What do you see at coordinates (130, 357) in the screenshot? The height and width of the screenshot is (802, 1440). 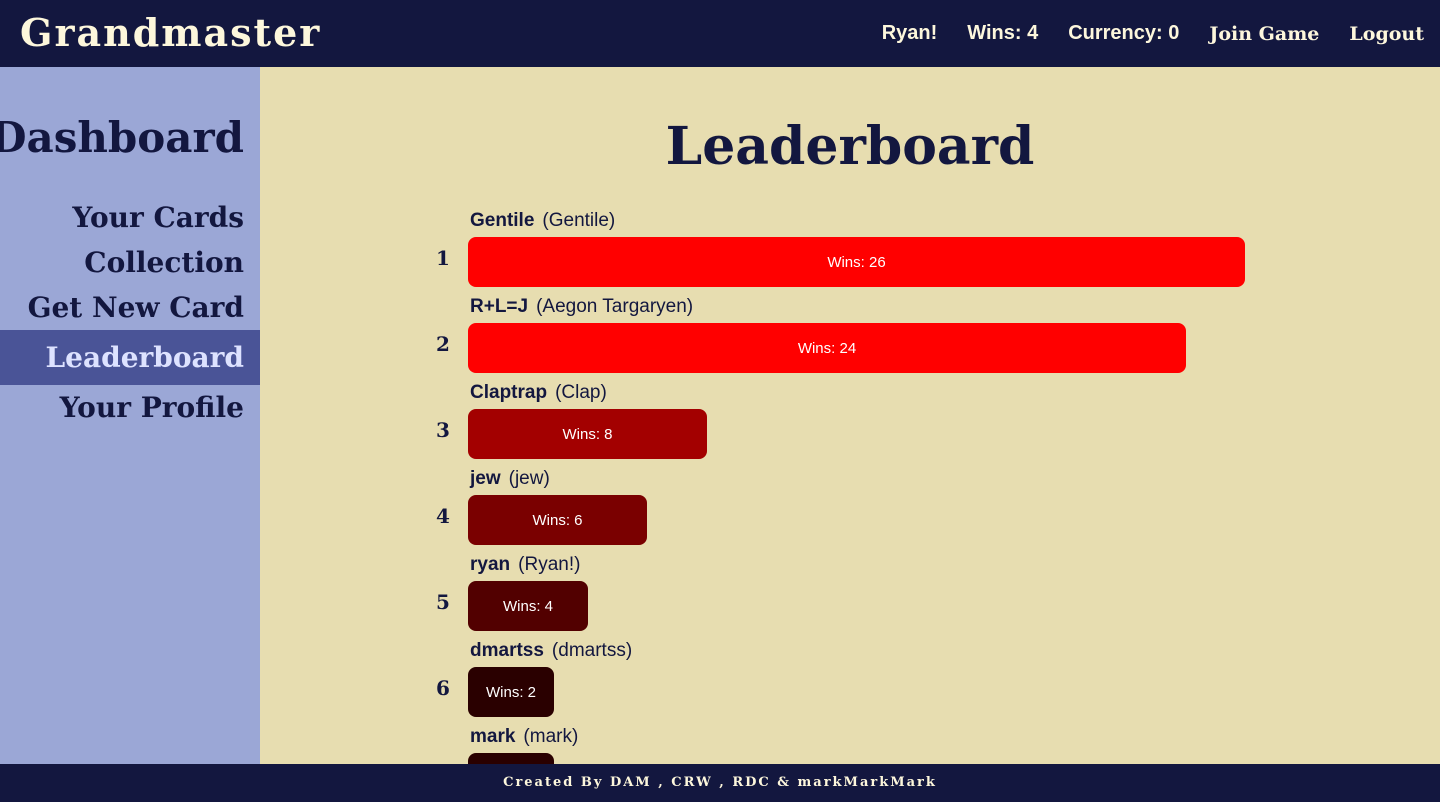 I see `sidebar-item-leaderboard: Leaderboard` at bounding box center [130, 357].